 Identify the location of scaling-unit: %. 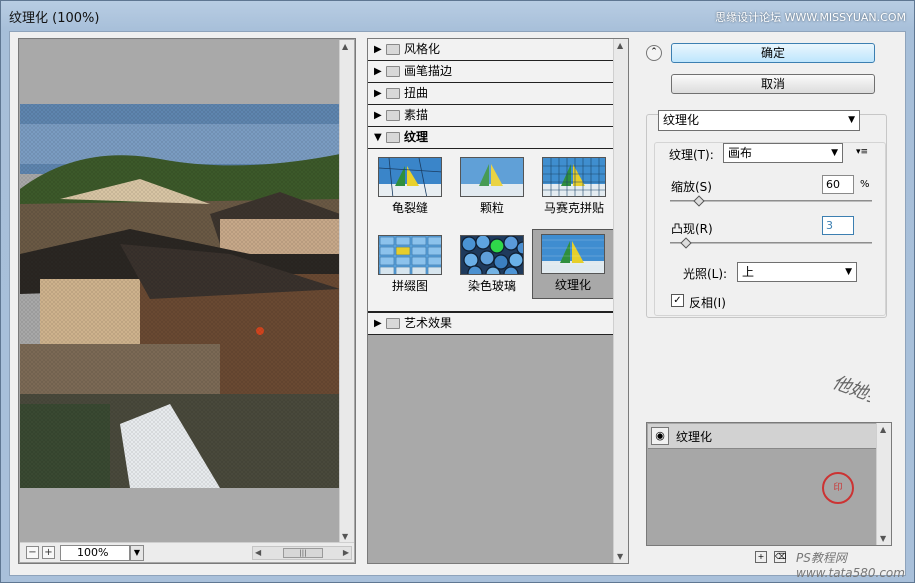
(865, 184).